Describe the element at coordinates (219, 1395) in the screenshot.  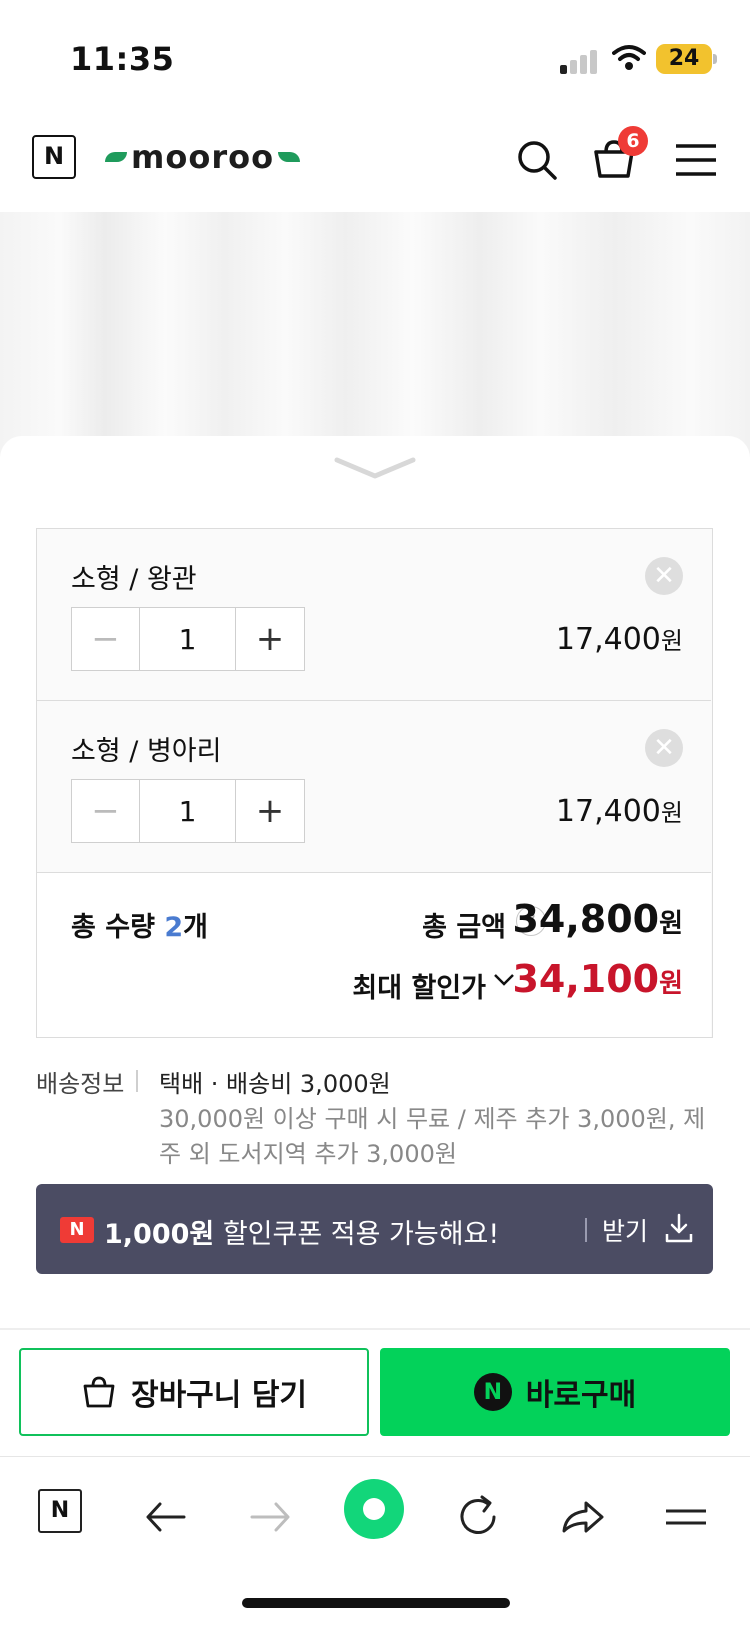
I see `add-to-cart-label: 장바구니 담기` at that location.